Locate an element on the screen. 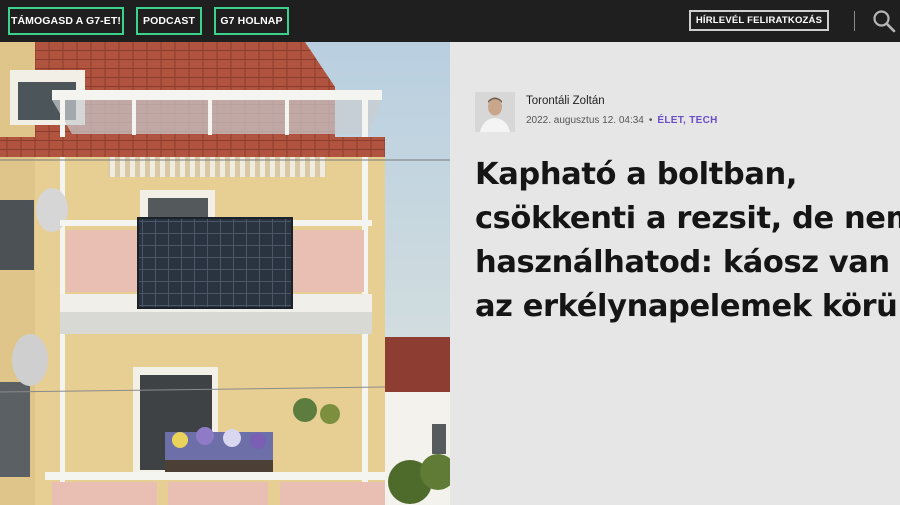 This screenshot has width=900, height=505. search-icon is located at coordinates (884, 21).